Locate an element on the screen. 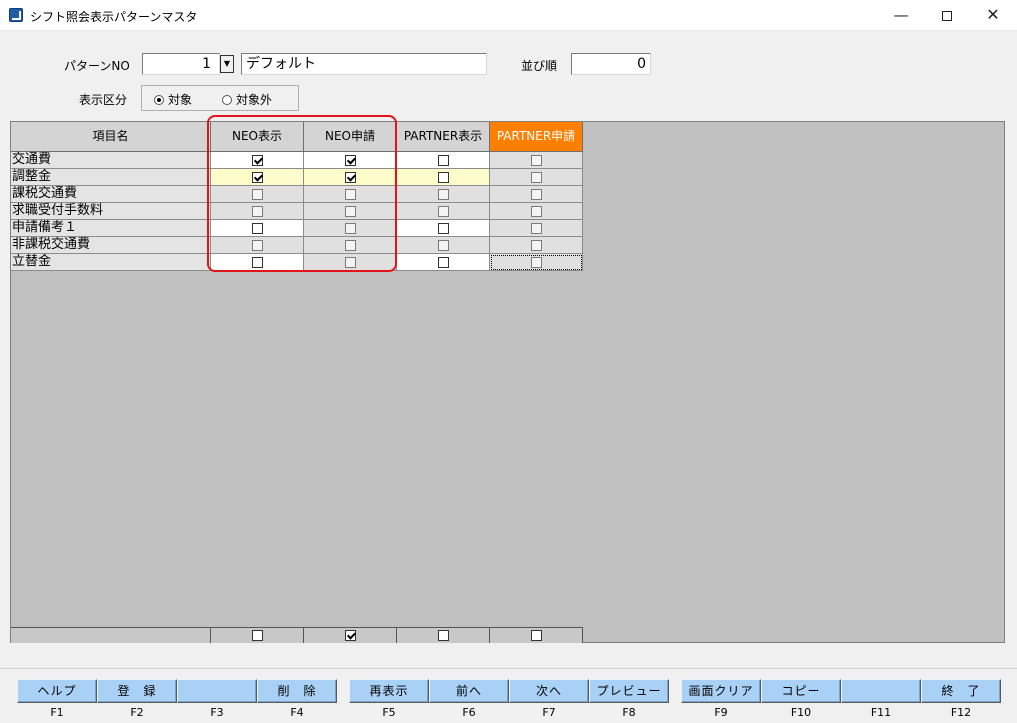 This screenshot has height=723, width=1017. row-item-name: 調整金 is located at coordinates (111, 177).